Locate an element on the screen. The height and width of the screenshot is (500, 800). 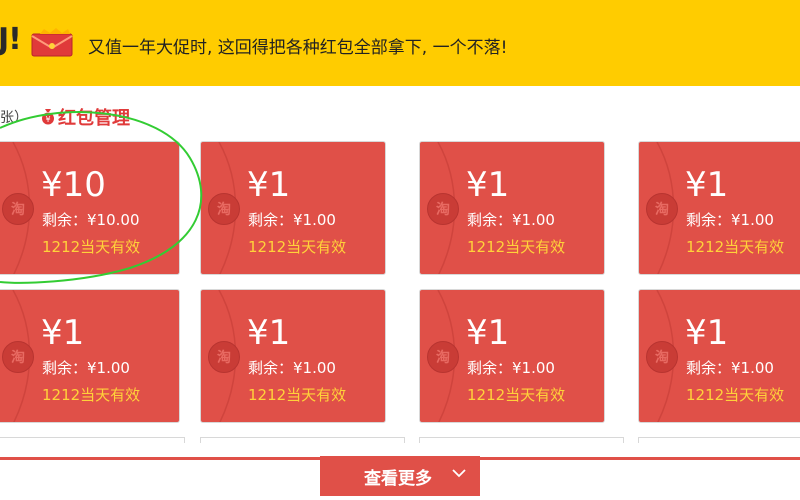
packet-remaining: 剩余：¥10.00 is located at coordinates (91, 220).